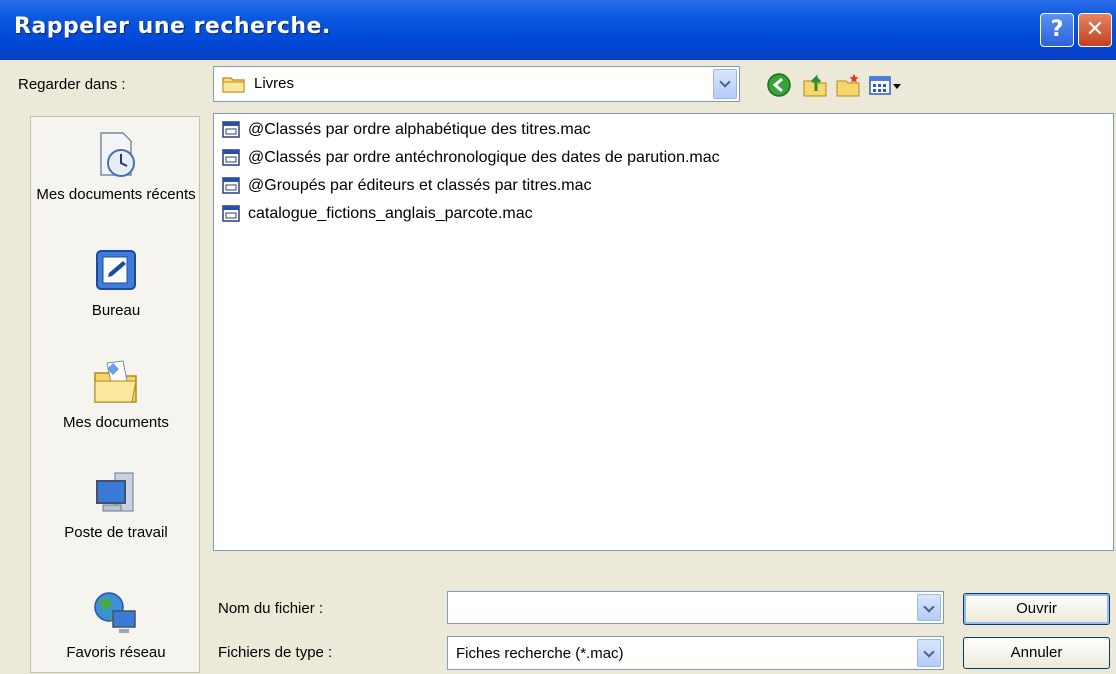  I want to click on place-label: Mes documents récents, so click(116, 194).